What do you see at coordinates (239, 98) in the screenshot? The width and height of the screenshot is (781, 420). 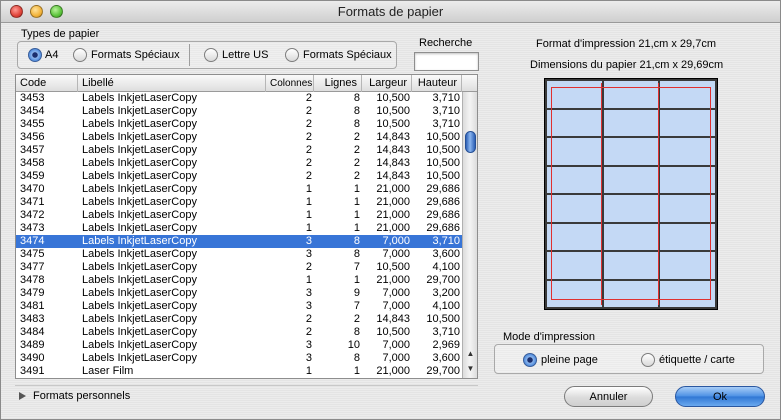 I see `table-row: 3453 Labels InkjetLaserCopy 2 8 10,500 3,710` at bounding box center [239, 98].